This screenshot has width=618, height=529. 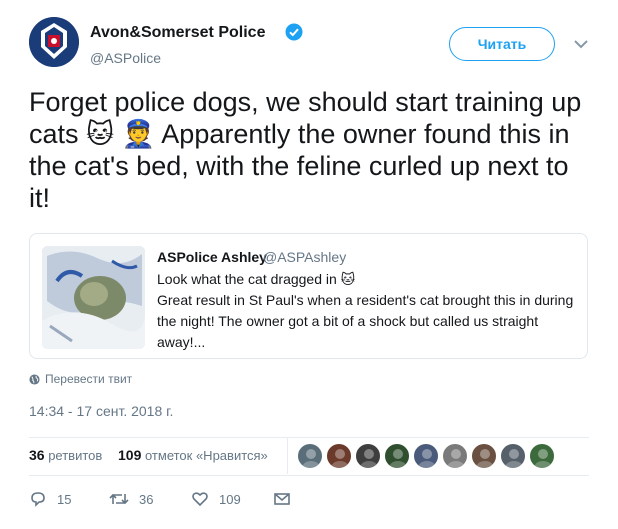 I want to click on police-crest-icon, so click(x=54, y=42).